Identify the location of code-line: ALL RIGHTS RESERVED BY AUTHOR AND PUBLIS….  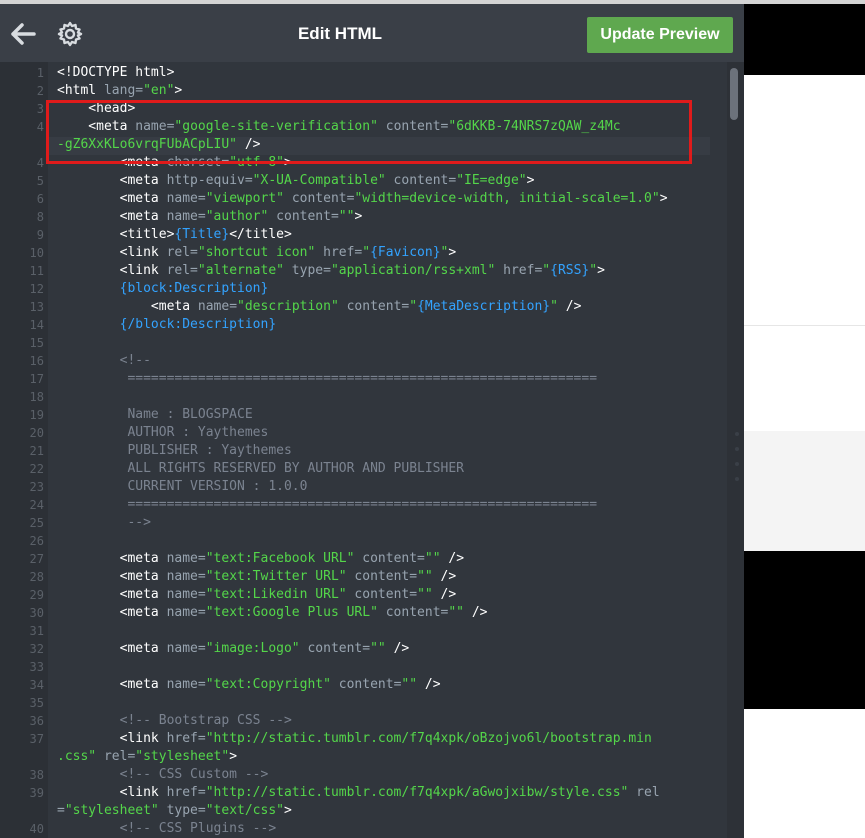
(260, 469).